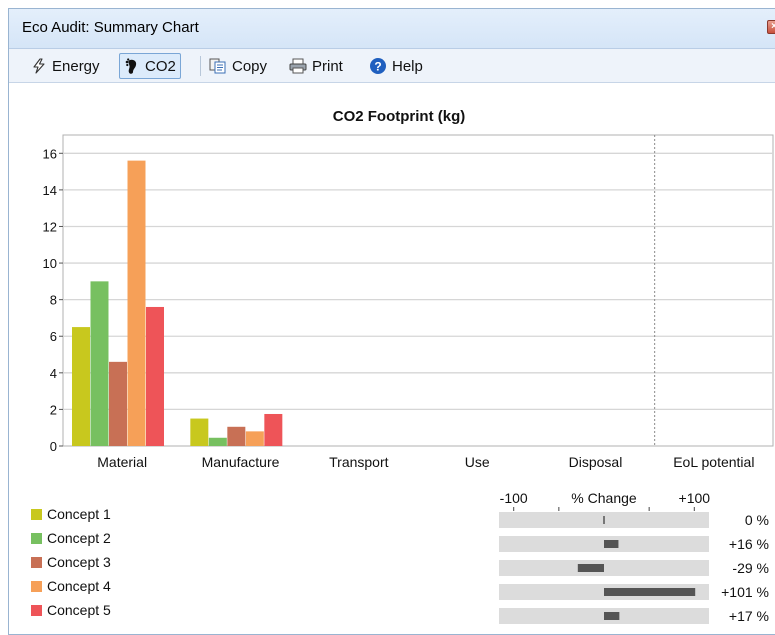 Image resolution: width=775 pixels, height=635 pixels. What do you see at coordinates (695, 498) in the screenshot?
I see `percent-max-label: +100` at bounding box center [695, 498].